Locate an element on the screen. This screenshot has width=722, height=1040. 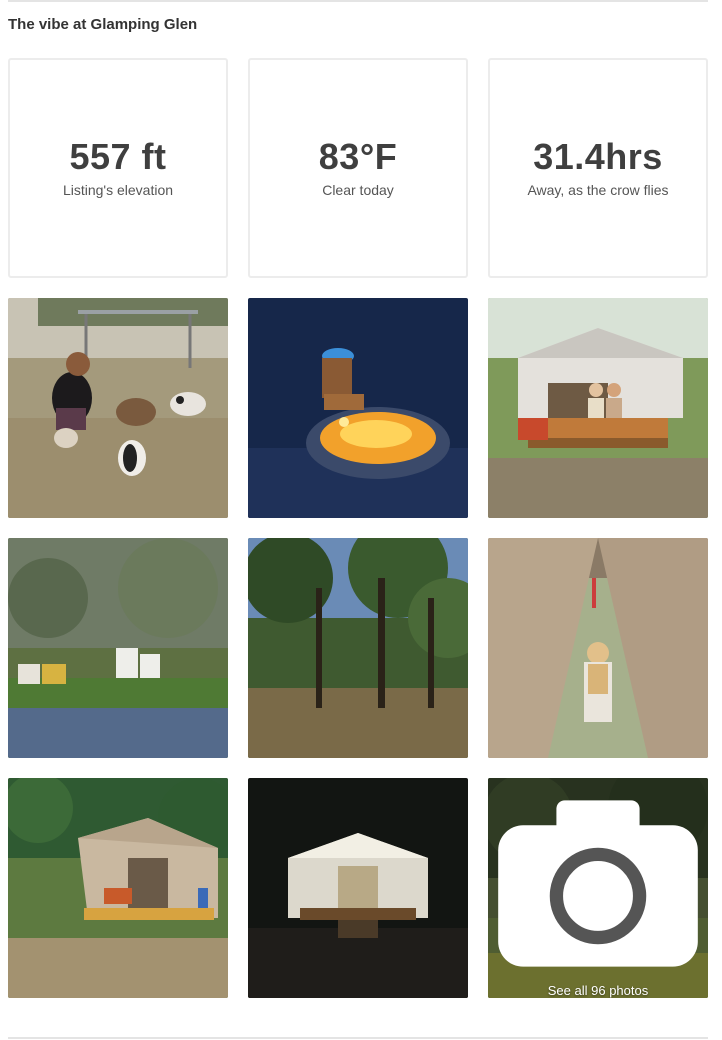
stat-card-weather: 83°F Clear today is located at coordinates (358, 168).